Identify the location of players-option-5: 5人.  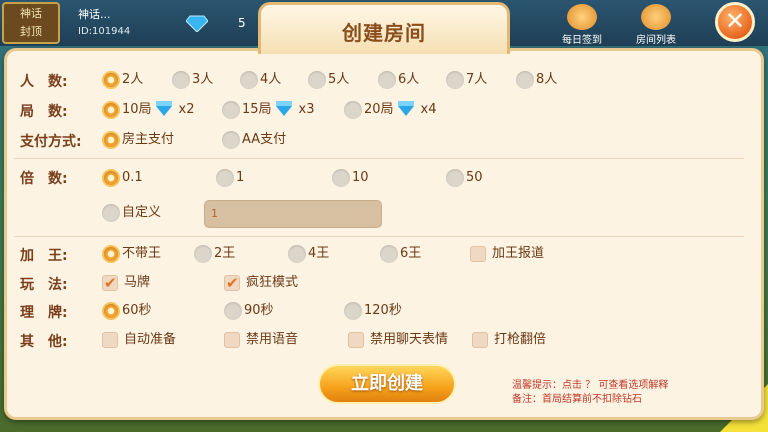
(328, 80).